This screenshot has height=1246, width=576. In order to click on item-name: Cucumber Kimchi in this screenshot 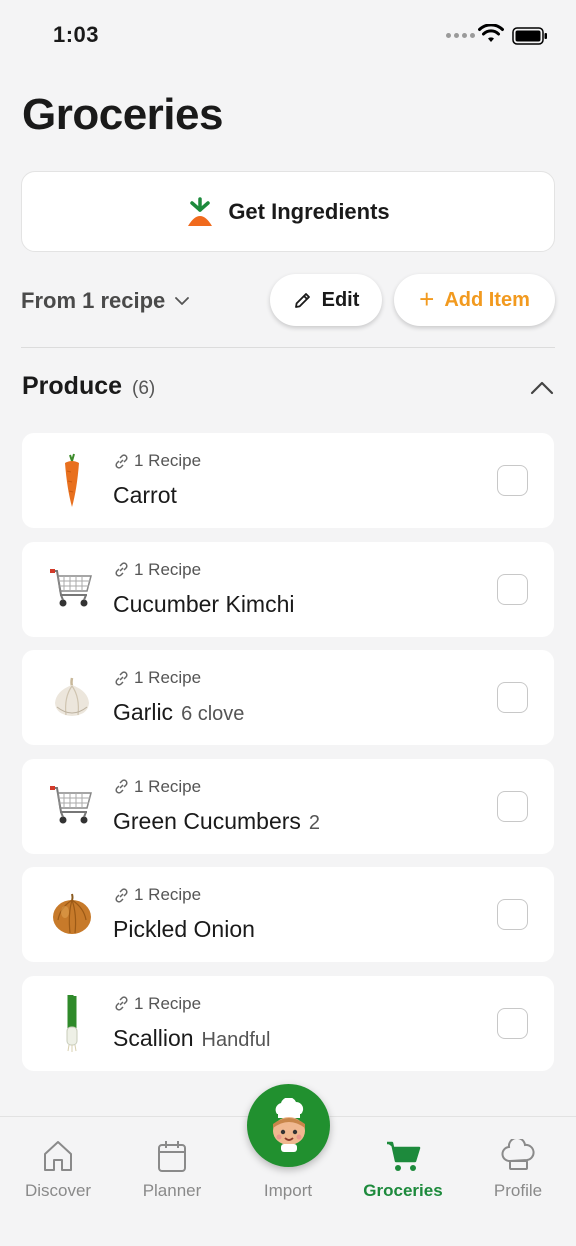, I will do `click(208, 604)`.